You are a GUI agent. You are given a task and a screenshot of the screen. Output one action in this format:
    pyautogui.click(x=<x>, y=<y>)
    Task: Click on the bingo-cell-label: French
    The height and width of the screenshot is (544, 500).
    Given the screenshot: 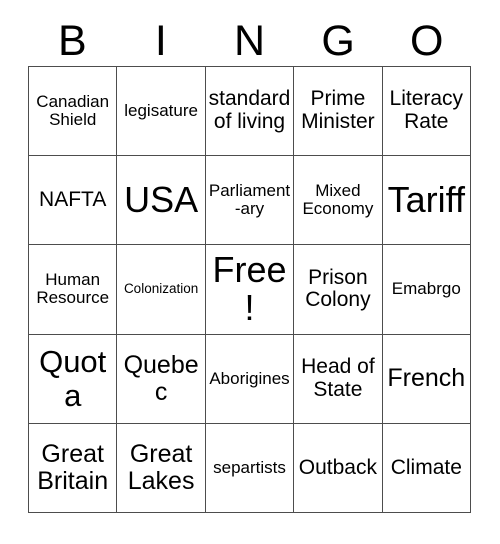 What is the action you would take?
    pyautogui.click(x=426, y=378)
    